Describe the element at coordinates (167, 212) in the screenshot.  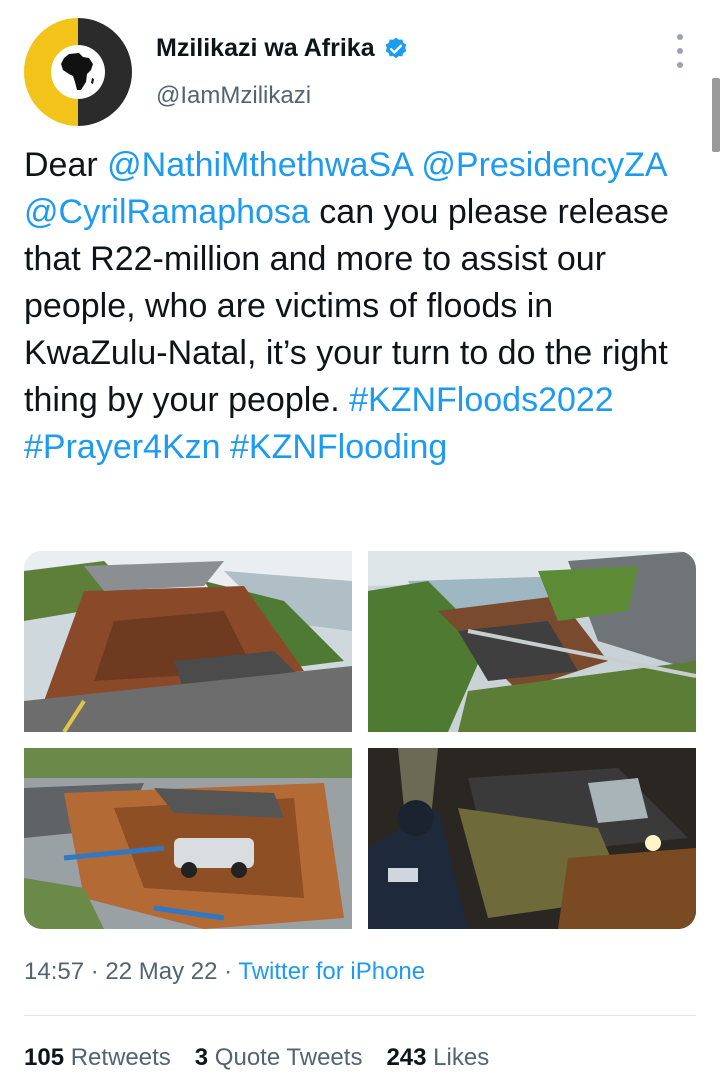
I see `mention-cyril: @CyrilRamaphosa` at that location.